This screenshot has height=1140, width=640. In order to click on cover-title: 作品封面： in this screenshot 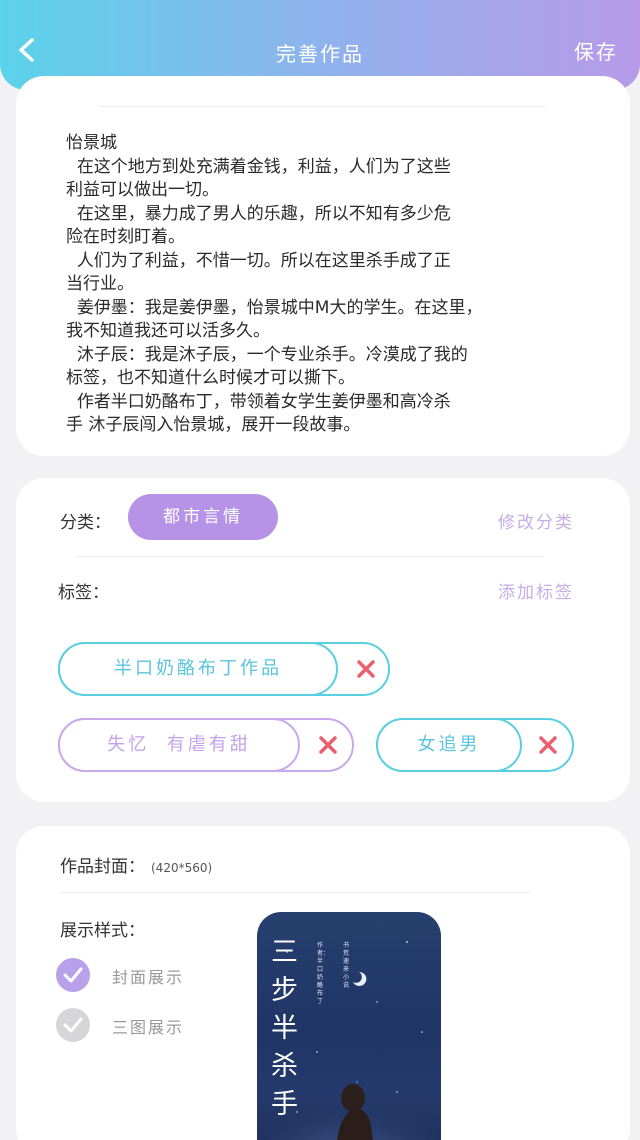, I will do `click(102, 867)`.